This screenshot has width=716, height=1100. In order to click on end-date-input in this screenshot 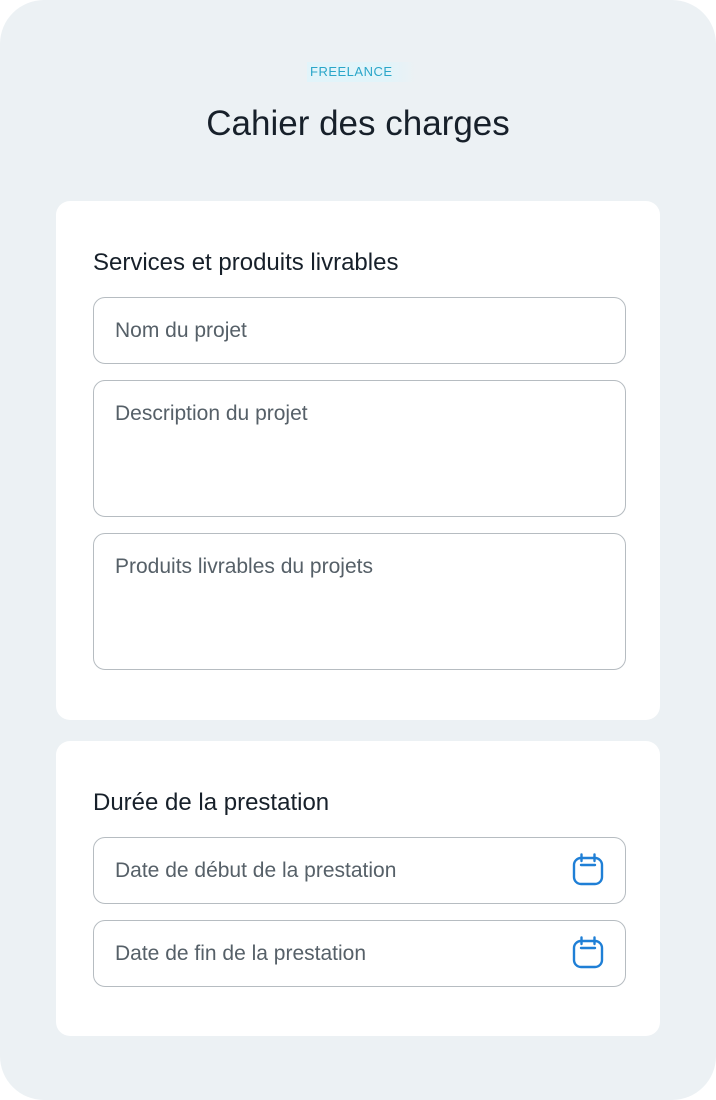, I will do `click(359, 953)`.